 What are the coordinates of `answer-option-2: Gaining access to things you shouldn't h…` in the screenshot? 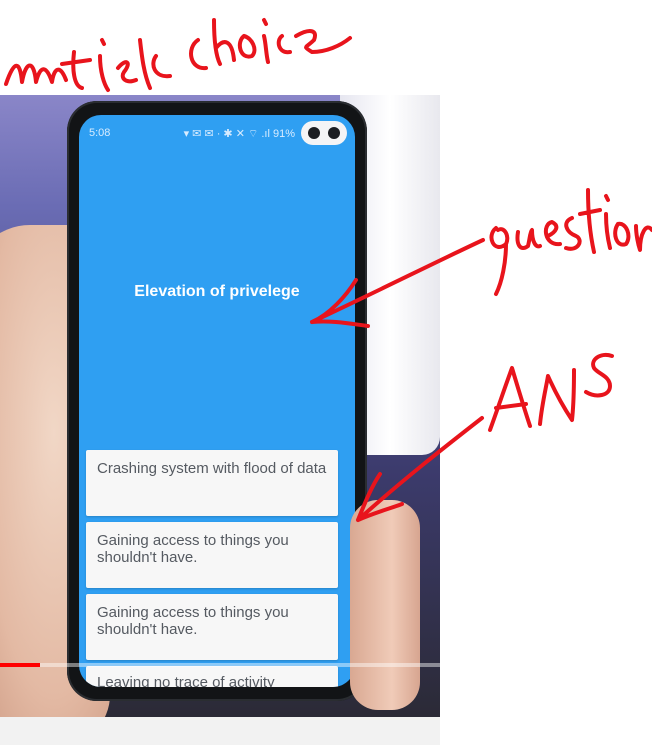 It's located at (212, 555).